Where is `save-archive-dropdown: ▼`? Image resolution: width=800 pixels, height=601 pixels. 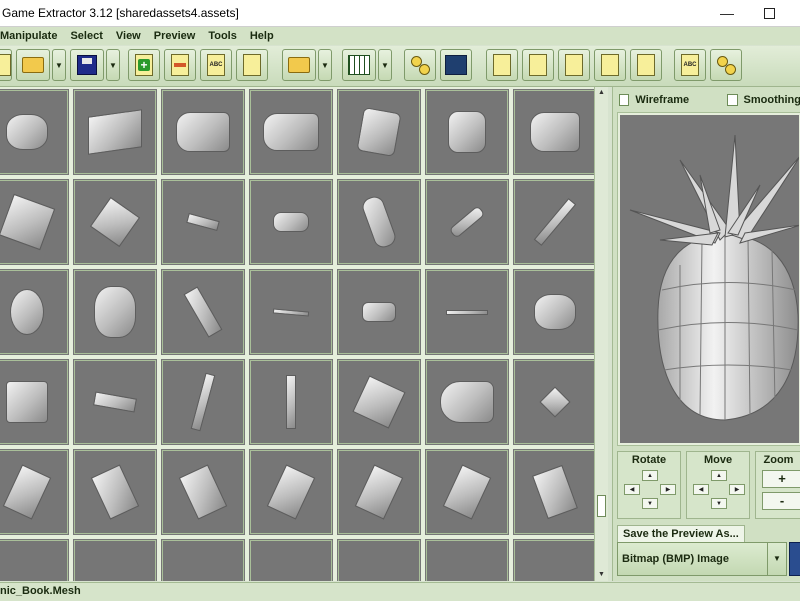 save-archive-dropdown: ▼ is located at coordinates (113, 65).